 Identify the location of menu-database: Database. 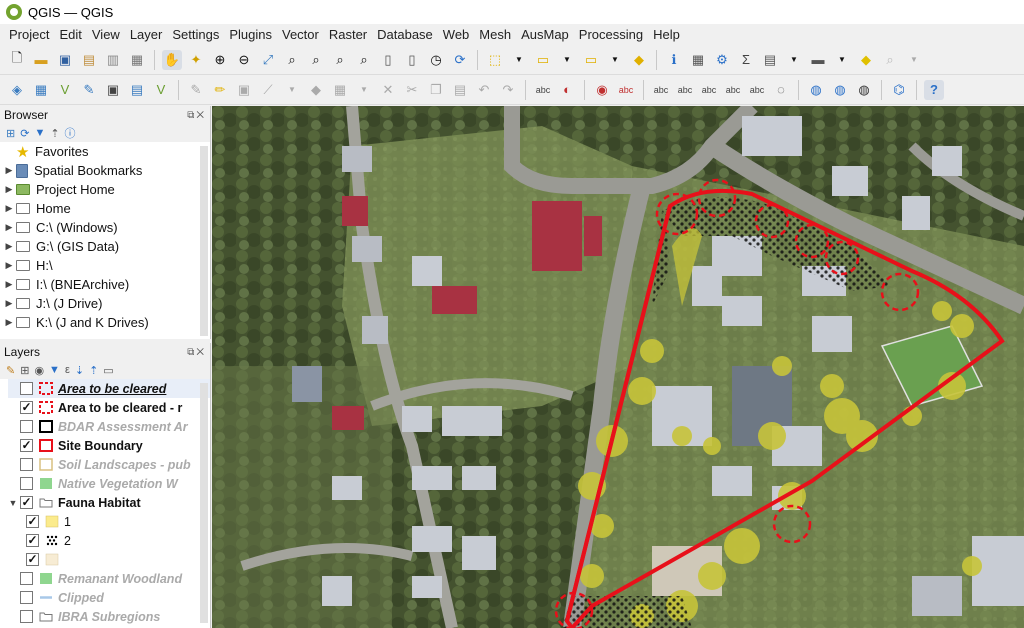
(405, 34).